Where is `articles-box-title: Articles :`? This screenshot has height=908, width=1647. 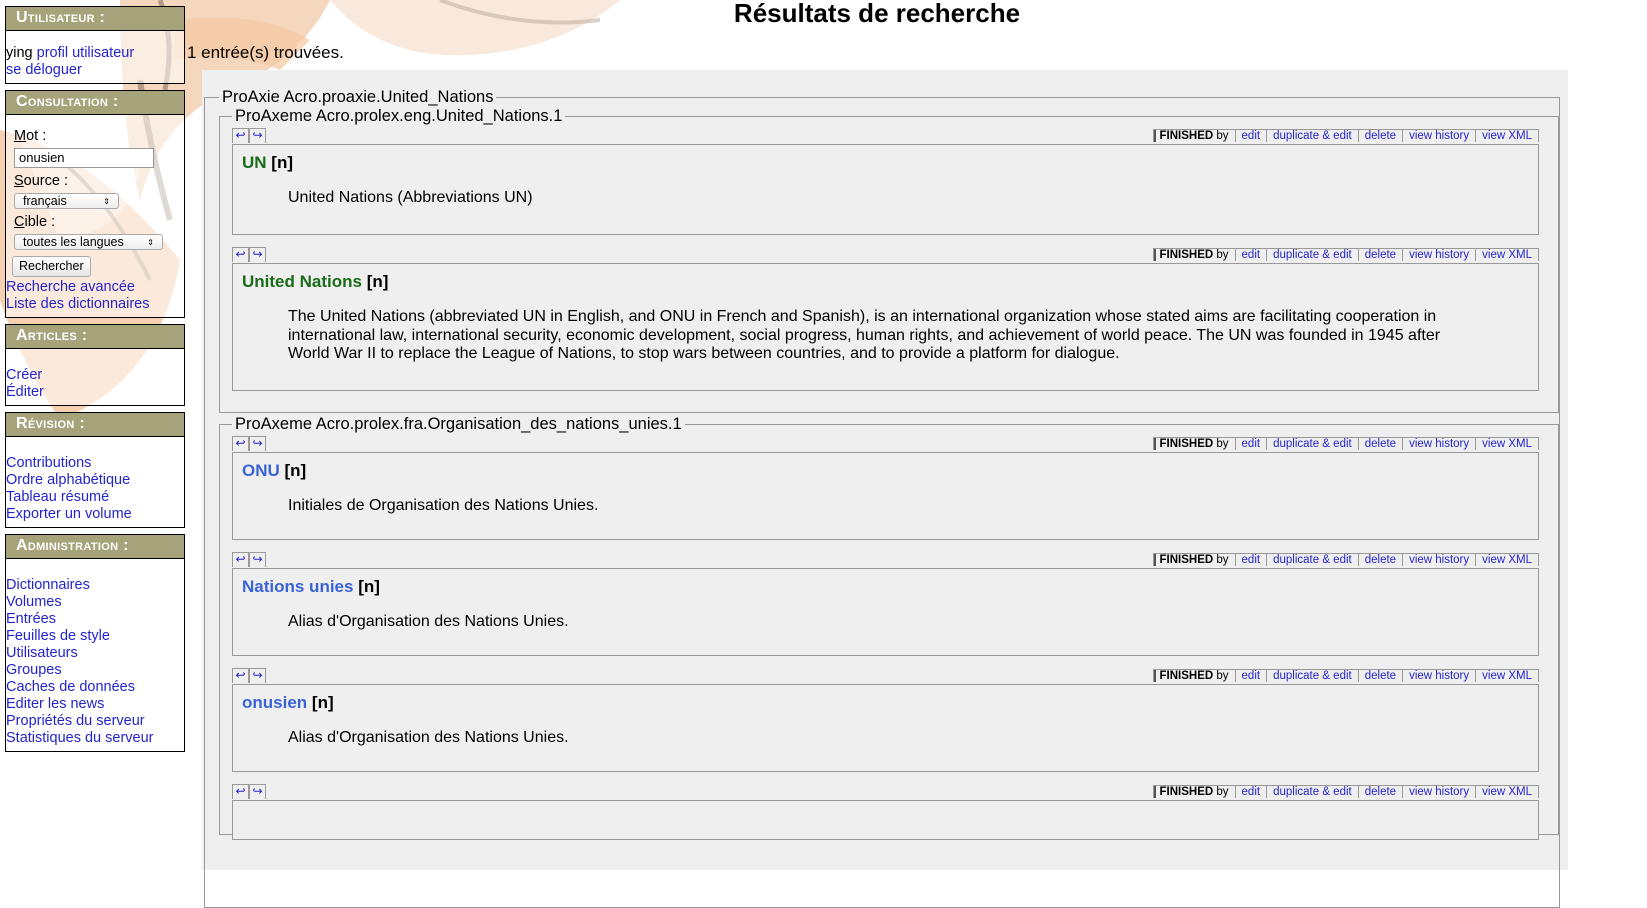 articles-box-title: Articles : is located at coordinates (95, 337).